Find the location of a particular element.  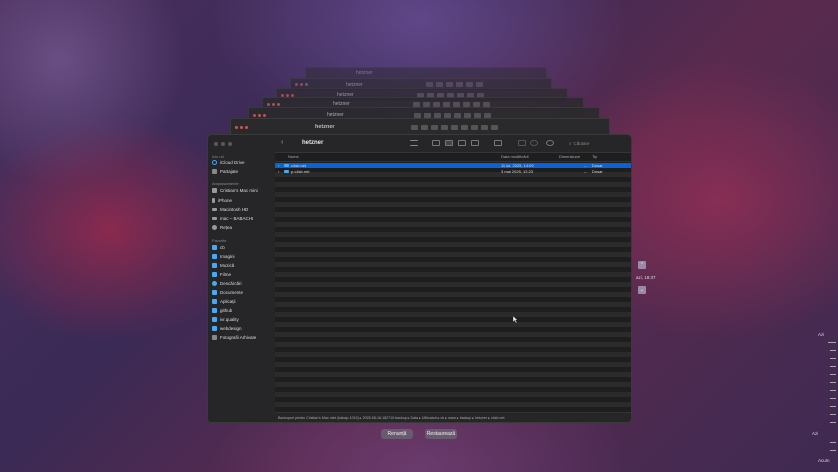

tag-icon is located at coordinates (534, 143).